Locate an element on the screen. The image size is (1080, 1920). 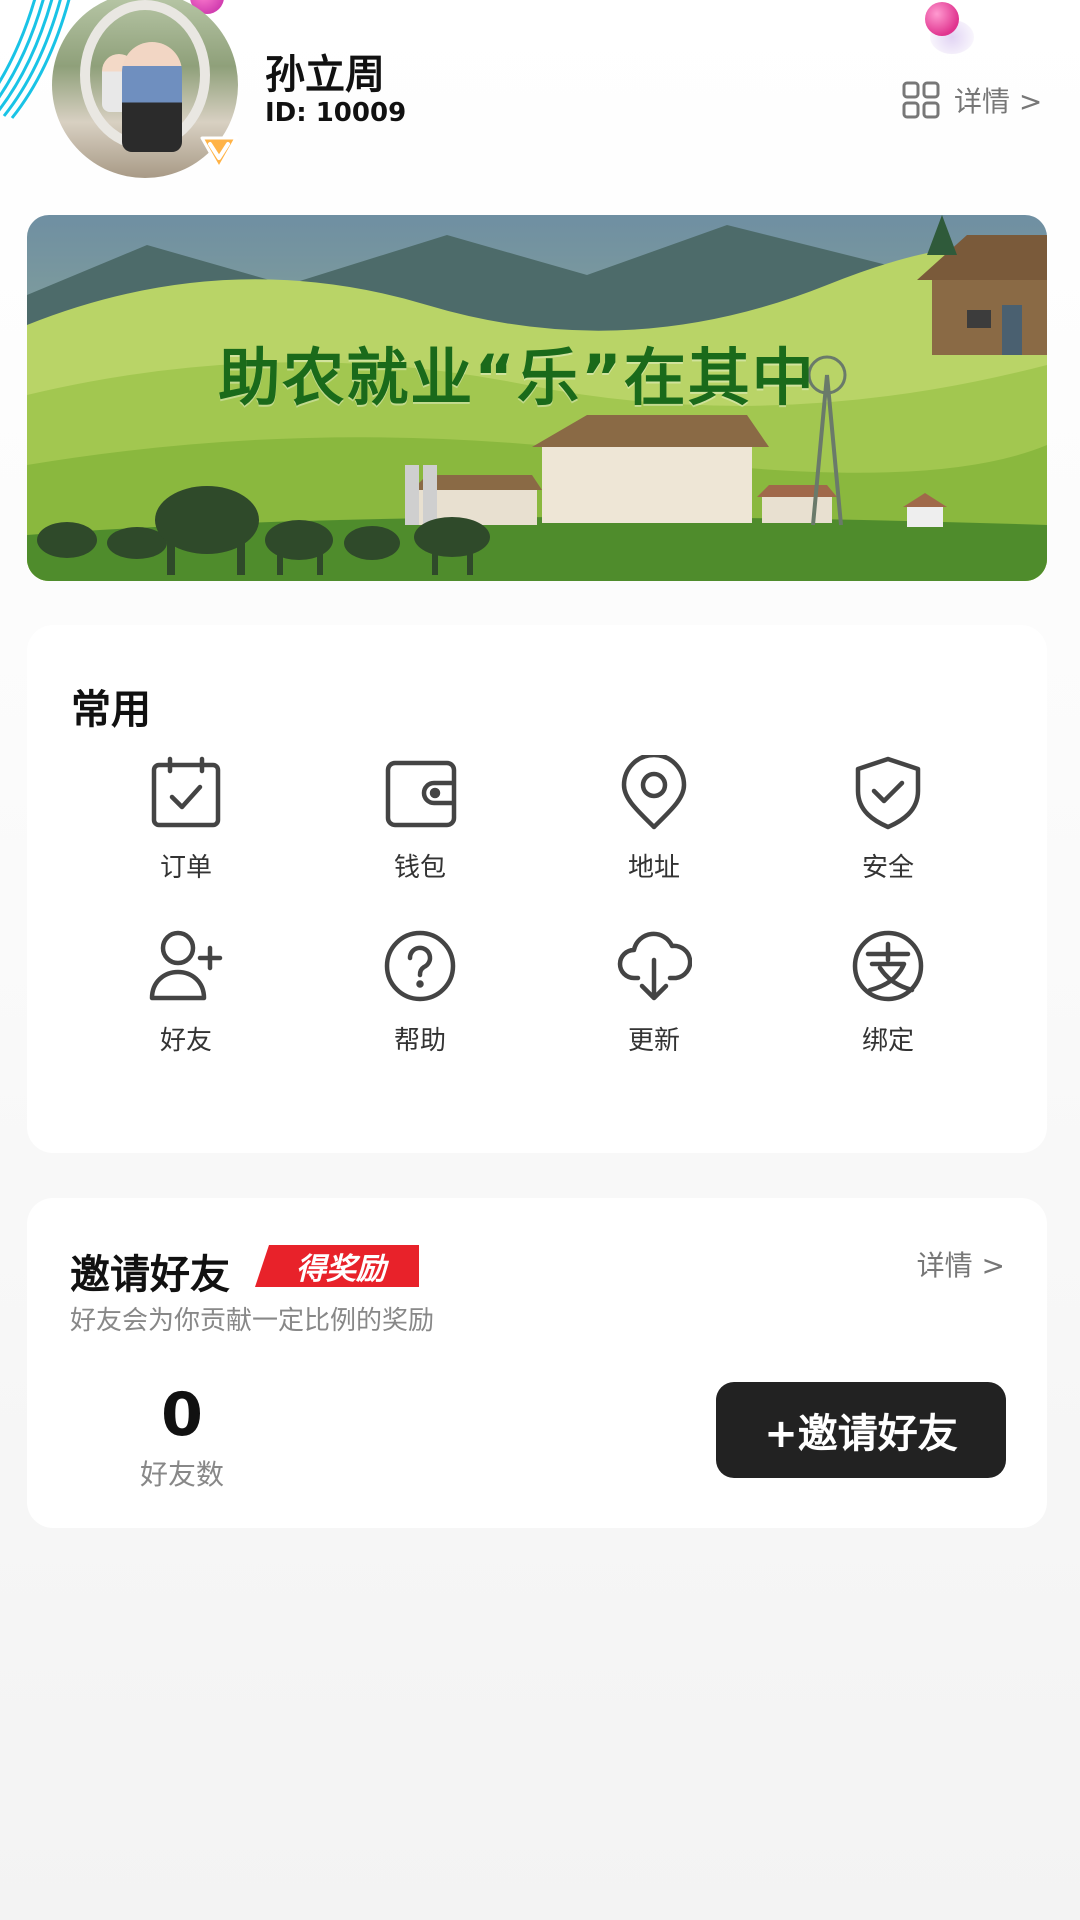
banner-title: 助农就业“乐”在其中 is located at coordinates (517, 377).